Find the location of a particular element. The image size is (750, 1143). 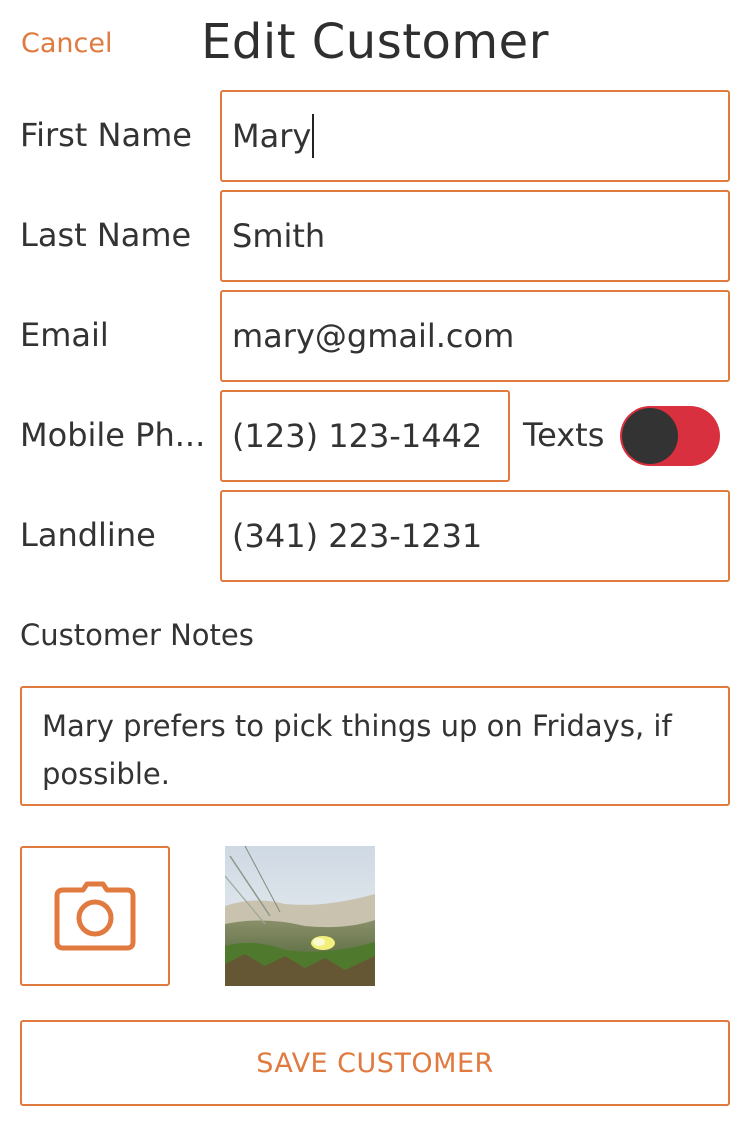

last-name-label: Last Name is located at coordinates (106, 235).